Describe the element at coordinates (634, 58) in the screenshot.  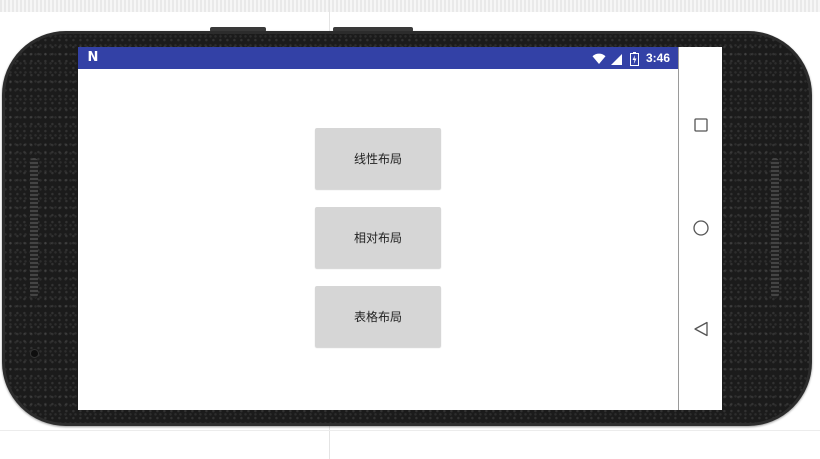
I see `battery-icon` at that location.